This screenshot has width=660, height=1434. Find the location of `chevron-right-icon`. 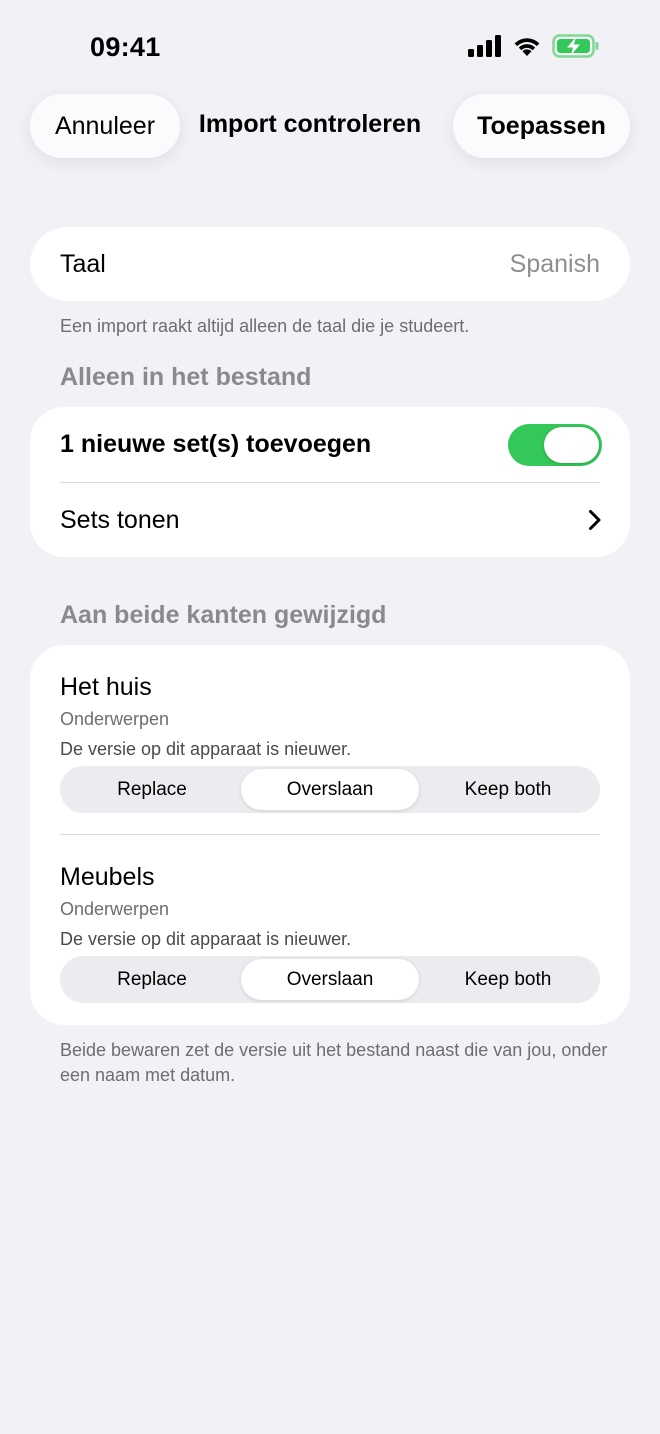

chevron-right-icon is located at coordinates (595, 520).